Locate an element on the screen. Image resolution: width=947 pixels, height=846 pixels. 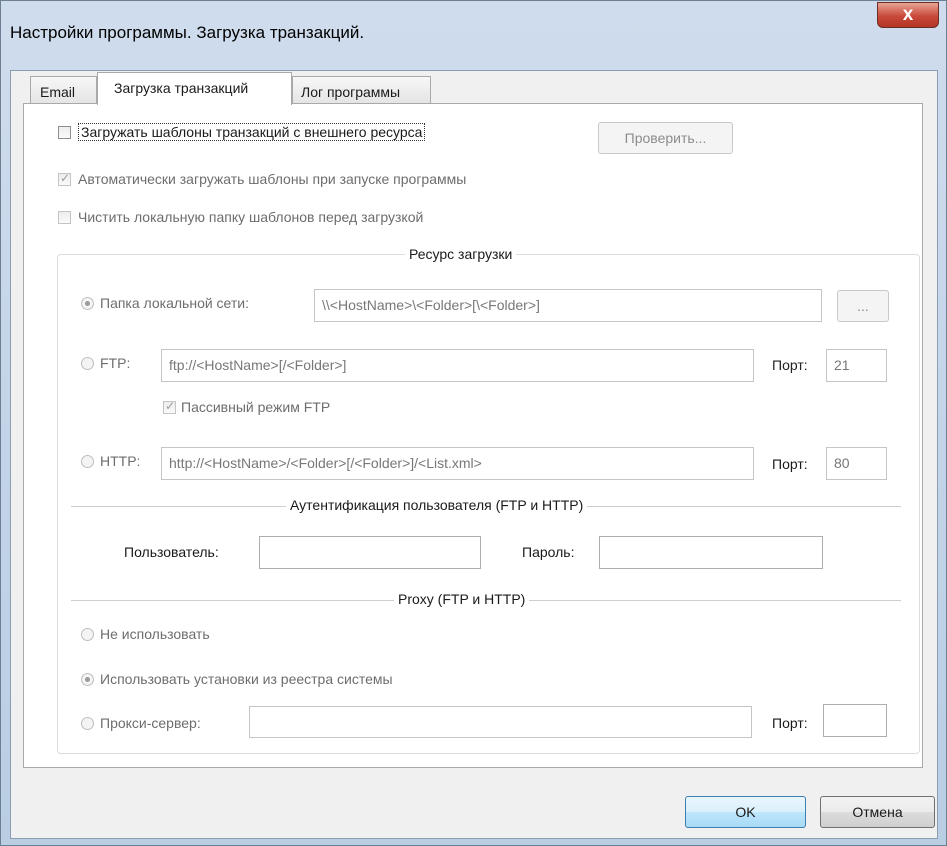
tab-email: Email is located at coordinates (63, 90).